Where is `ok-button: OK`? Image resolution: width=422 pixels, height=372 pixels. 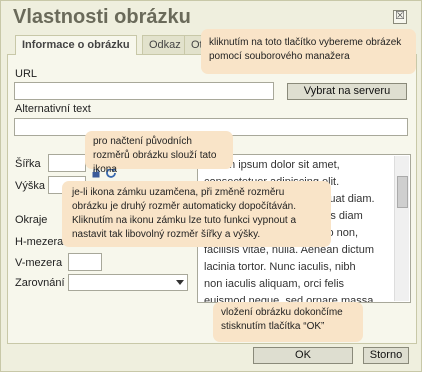
ok-button: OK is located at coordinates (303, 355).